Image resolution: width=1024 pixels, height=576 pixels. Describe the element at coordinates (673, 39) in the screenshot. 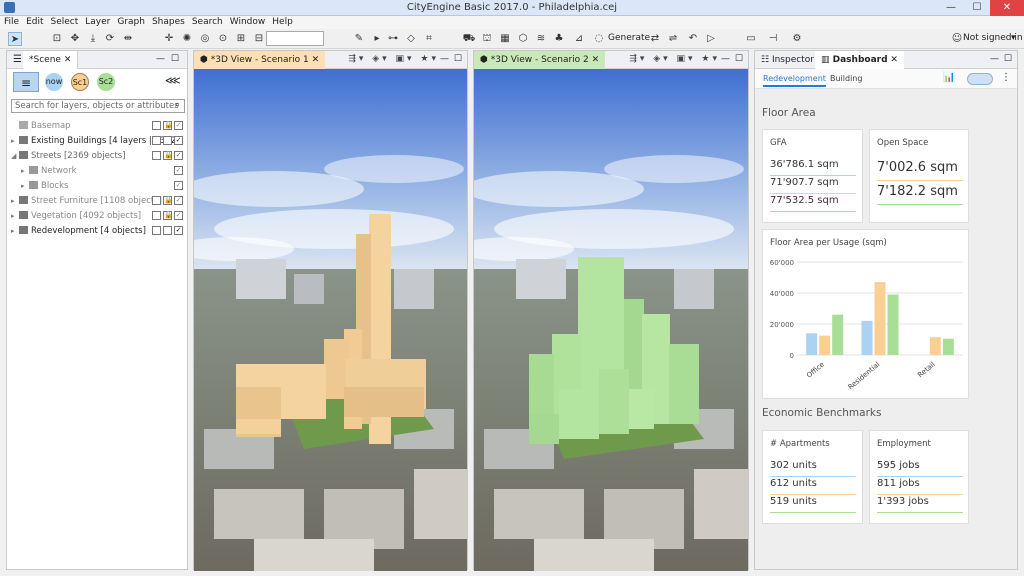

I see `align-icon: ⇌` at that location.